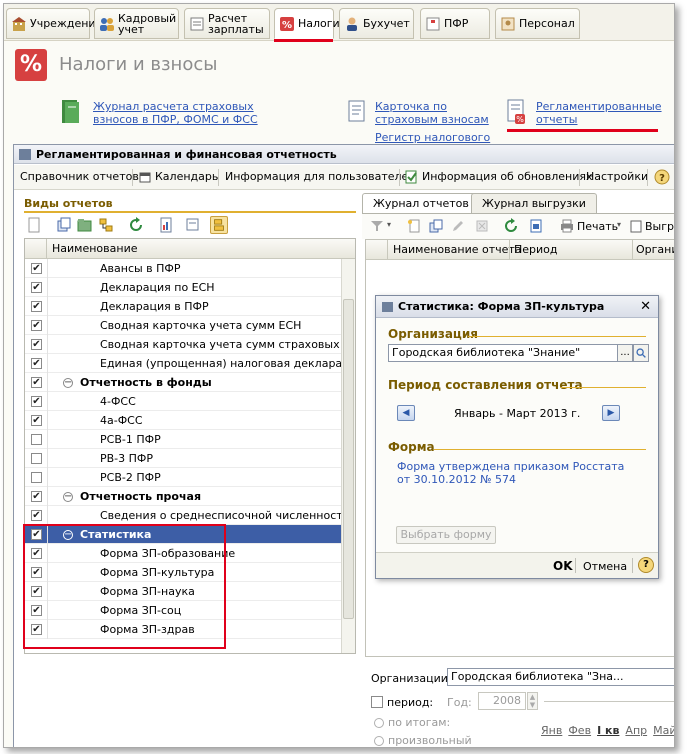  Describe the element at coordinates (599, 113) in the screenshot. I see `link-regulated-reports: Регламентированные отчеты` at that location.